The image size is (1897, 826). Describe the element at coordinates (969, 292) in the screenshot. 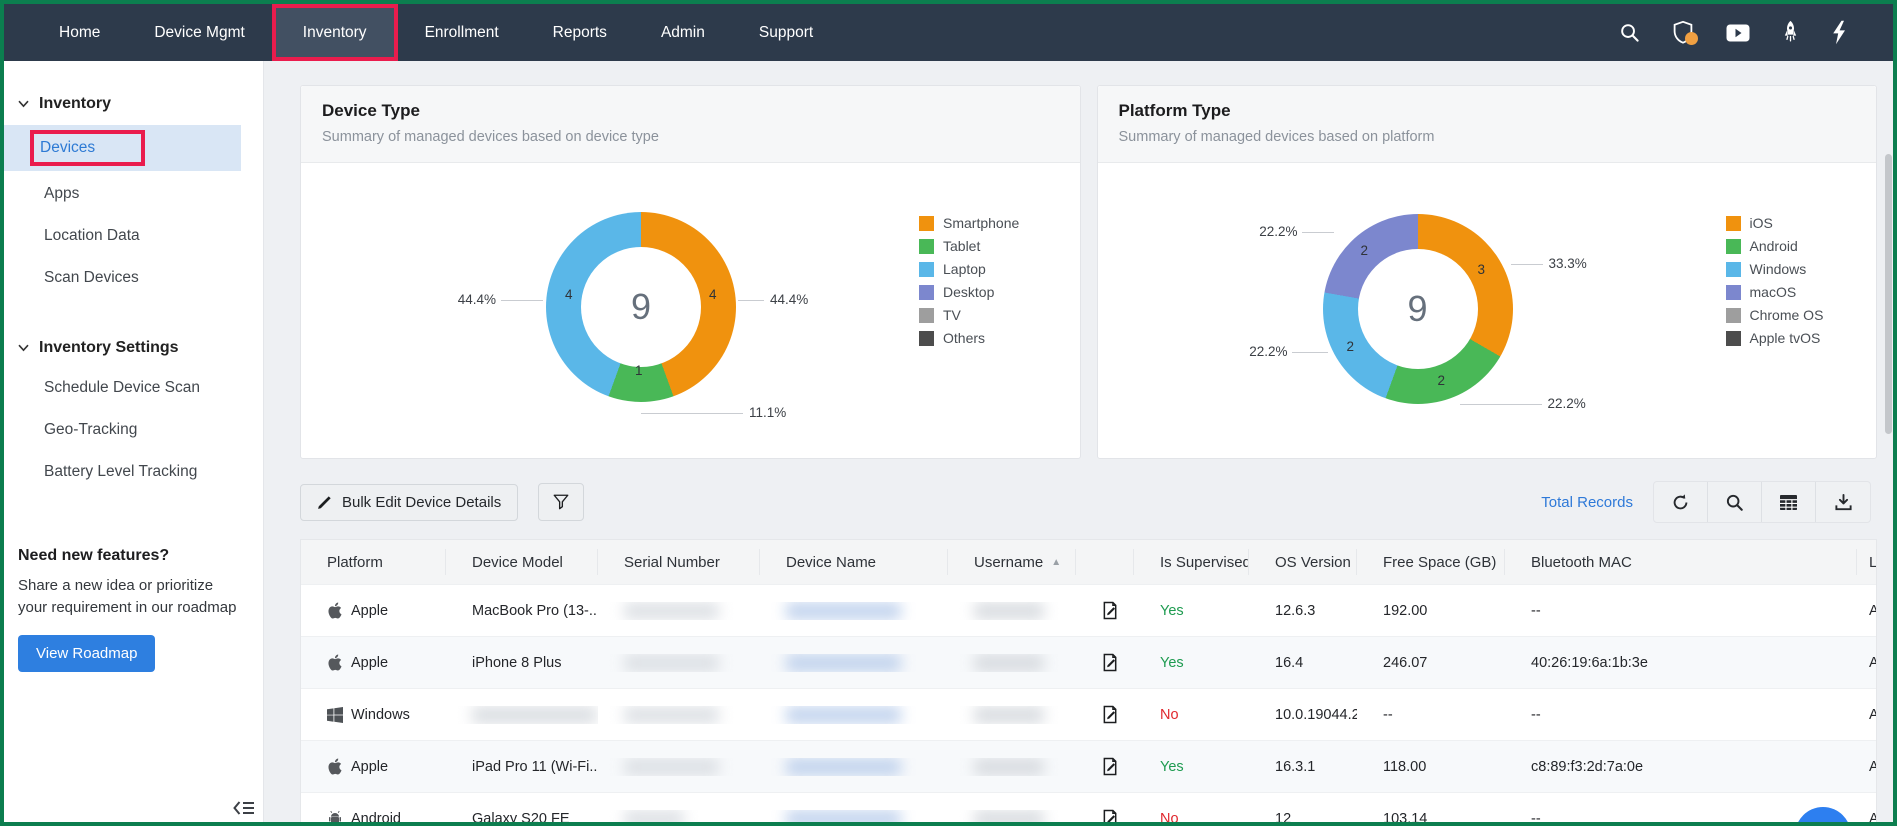

I see `legend-item-desktop: Desktop` at that location.